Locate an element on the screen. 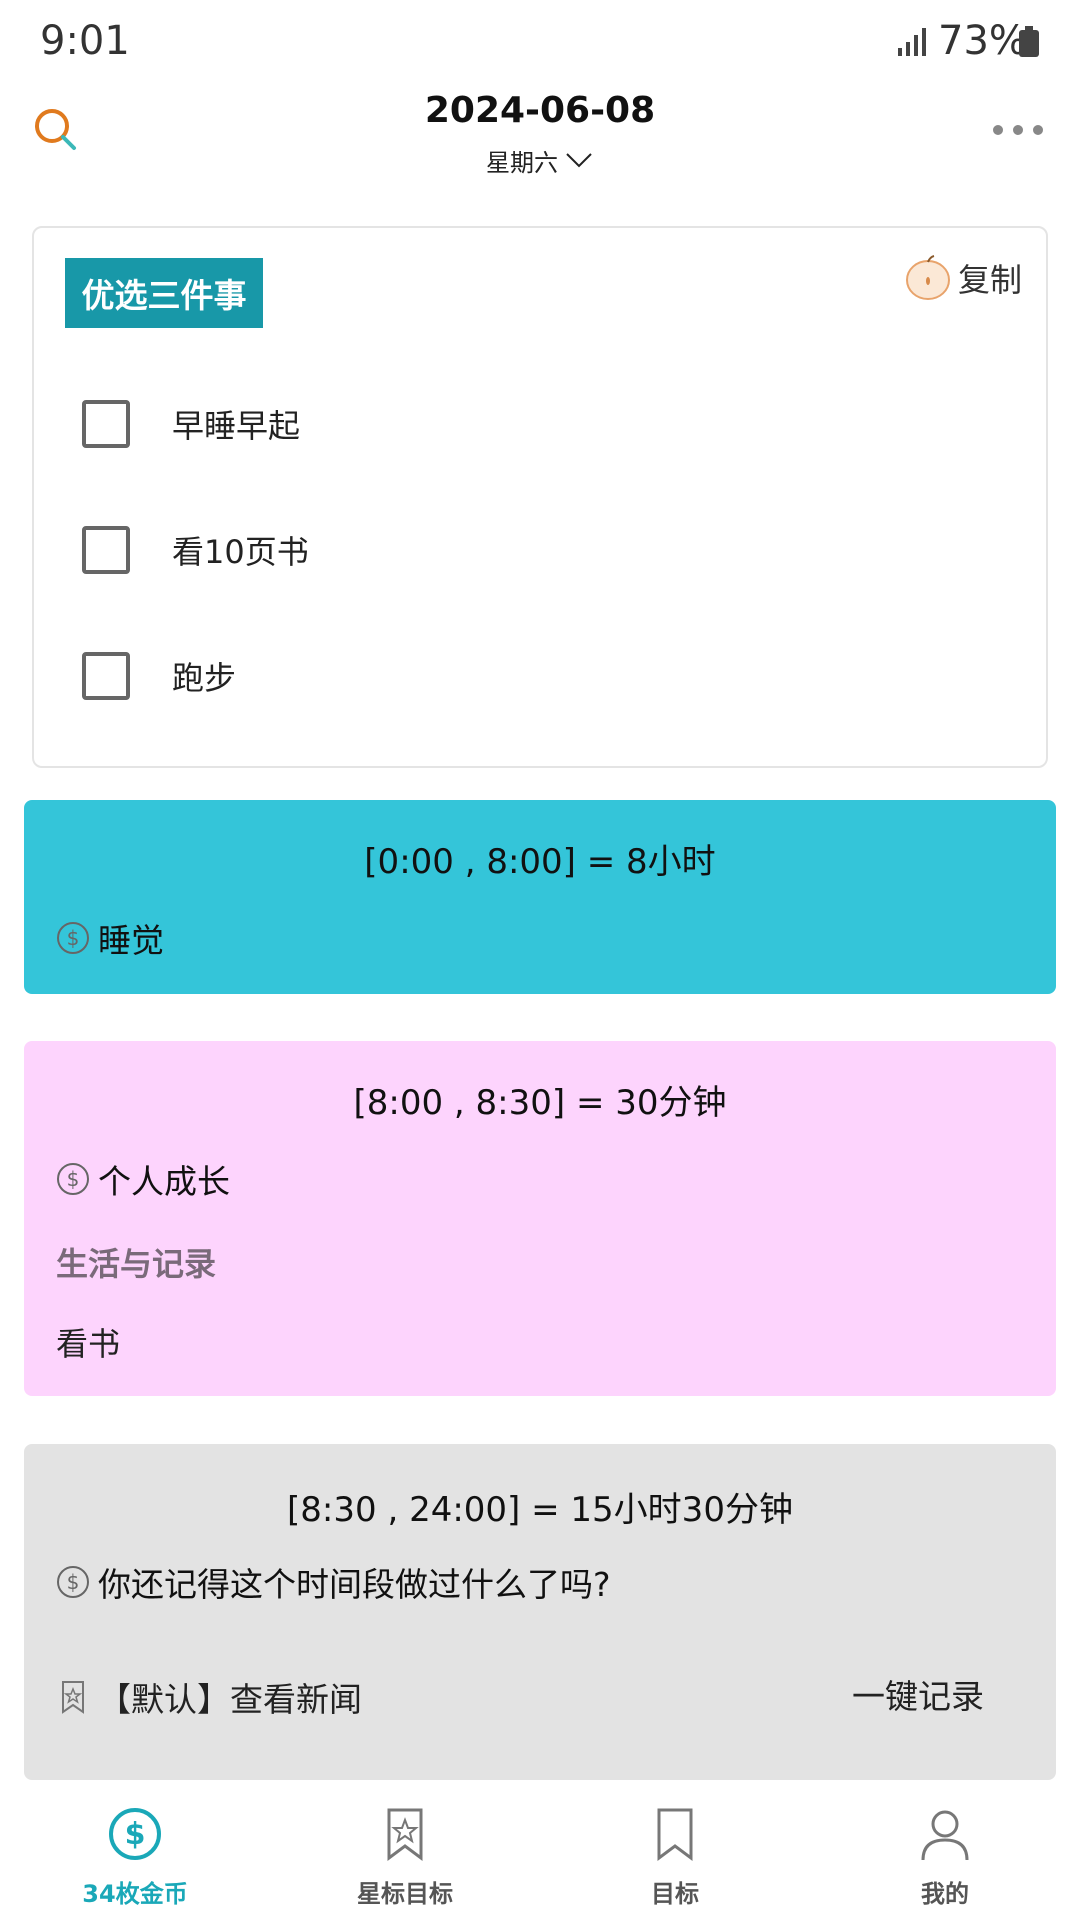  copy-button: 复制 is located at coordinates (963, 278).